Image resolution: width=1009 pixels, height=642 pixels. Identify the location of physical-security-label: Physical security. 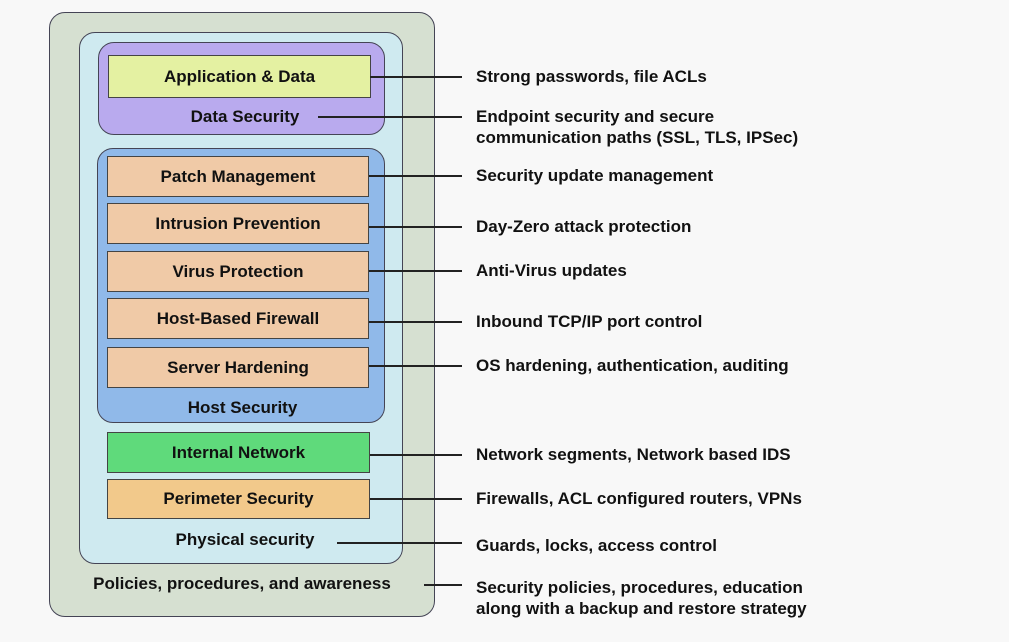
(245, 539).